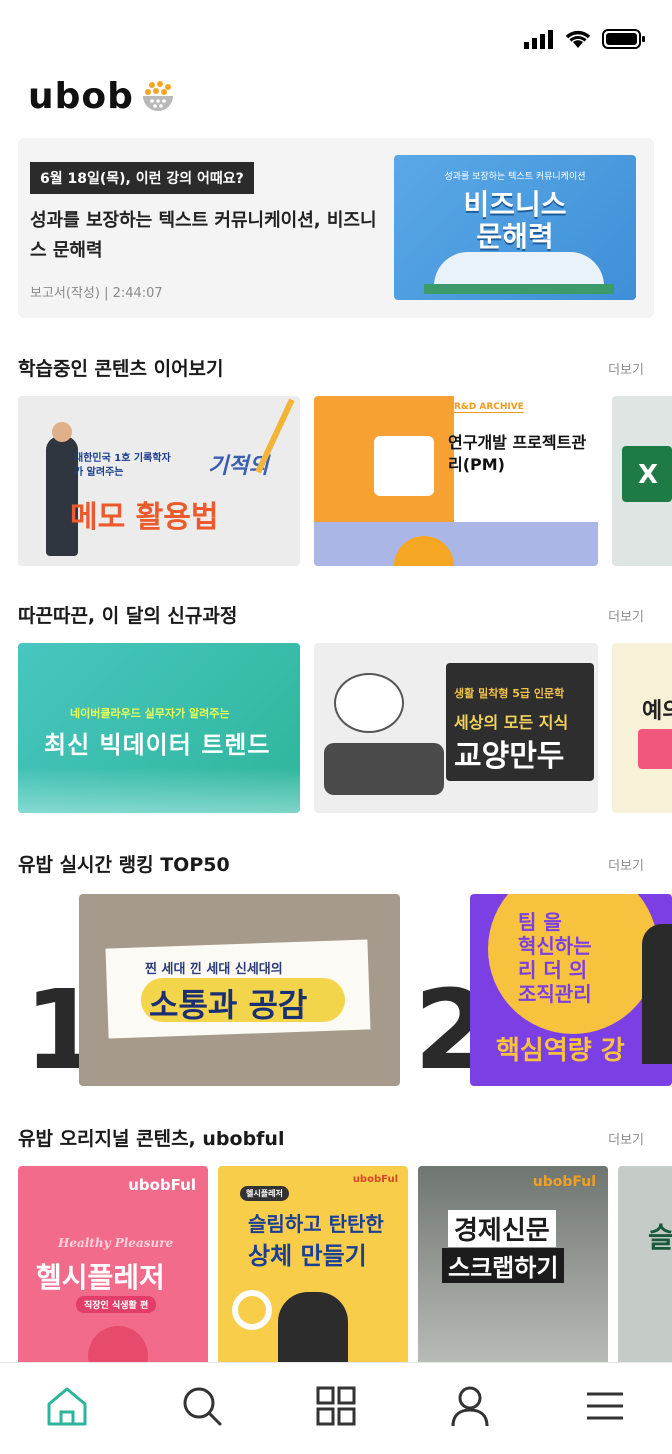  Describe the element at coordinates (264, 1193) in the screenshot. I see `card-tag: 헬시플레저` at that location.